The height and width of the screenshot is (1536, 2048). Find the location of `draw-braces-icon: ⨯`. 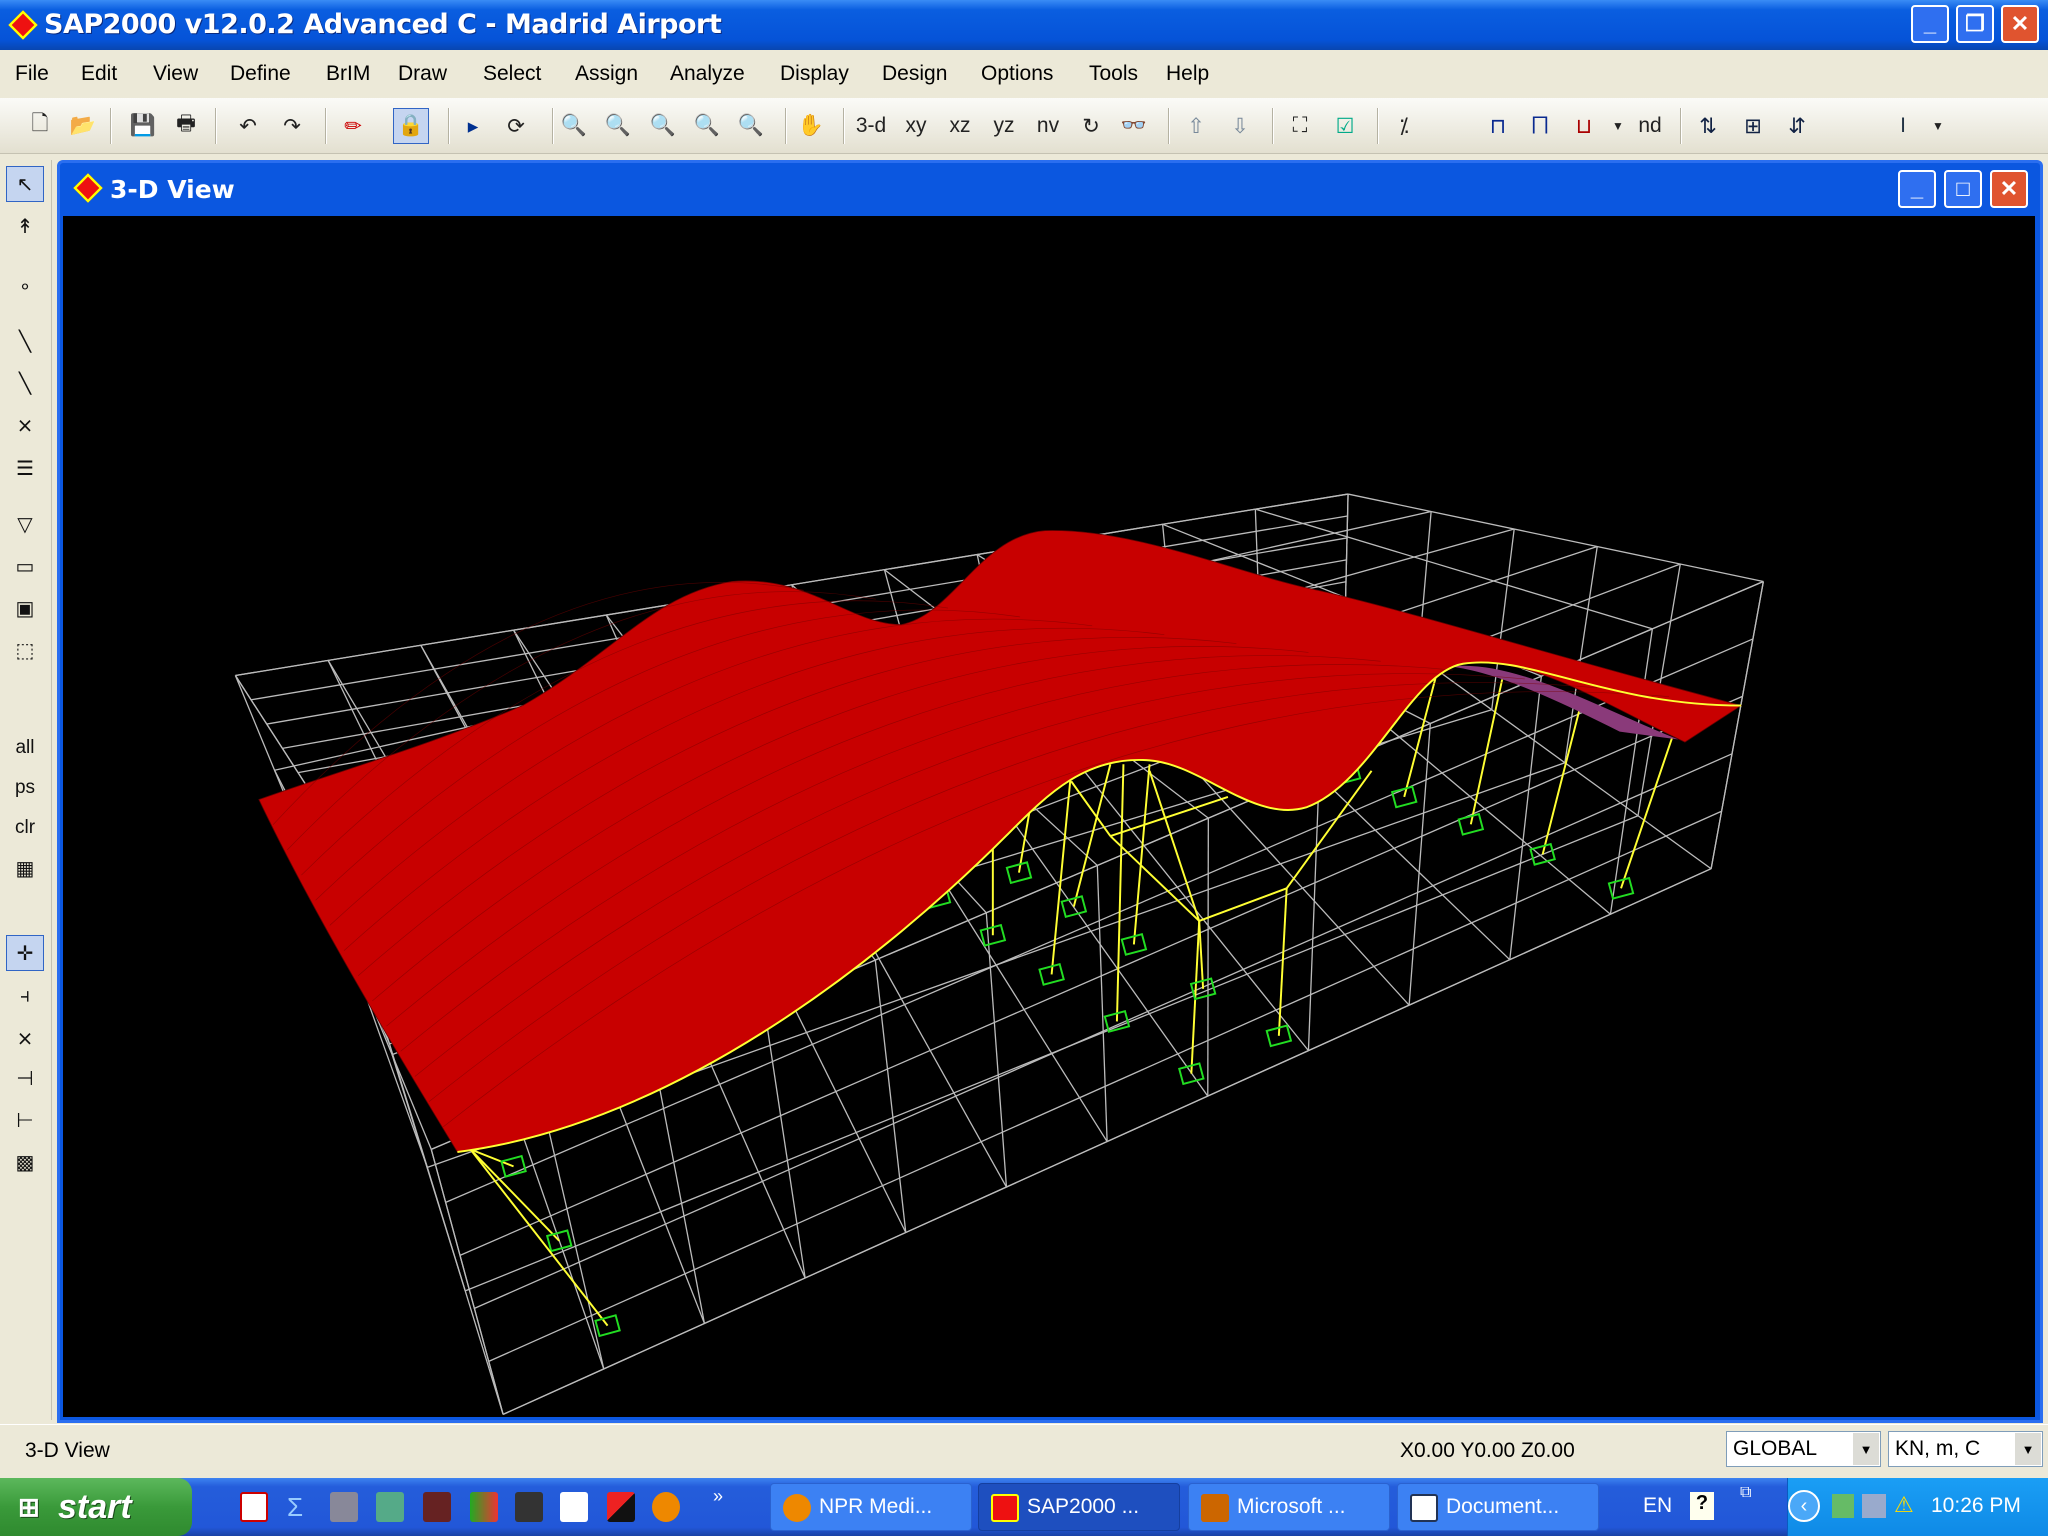

draw-braces-icon: ⨯ is located at coordinates (25, 425).